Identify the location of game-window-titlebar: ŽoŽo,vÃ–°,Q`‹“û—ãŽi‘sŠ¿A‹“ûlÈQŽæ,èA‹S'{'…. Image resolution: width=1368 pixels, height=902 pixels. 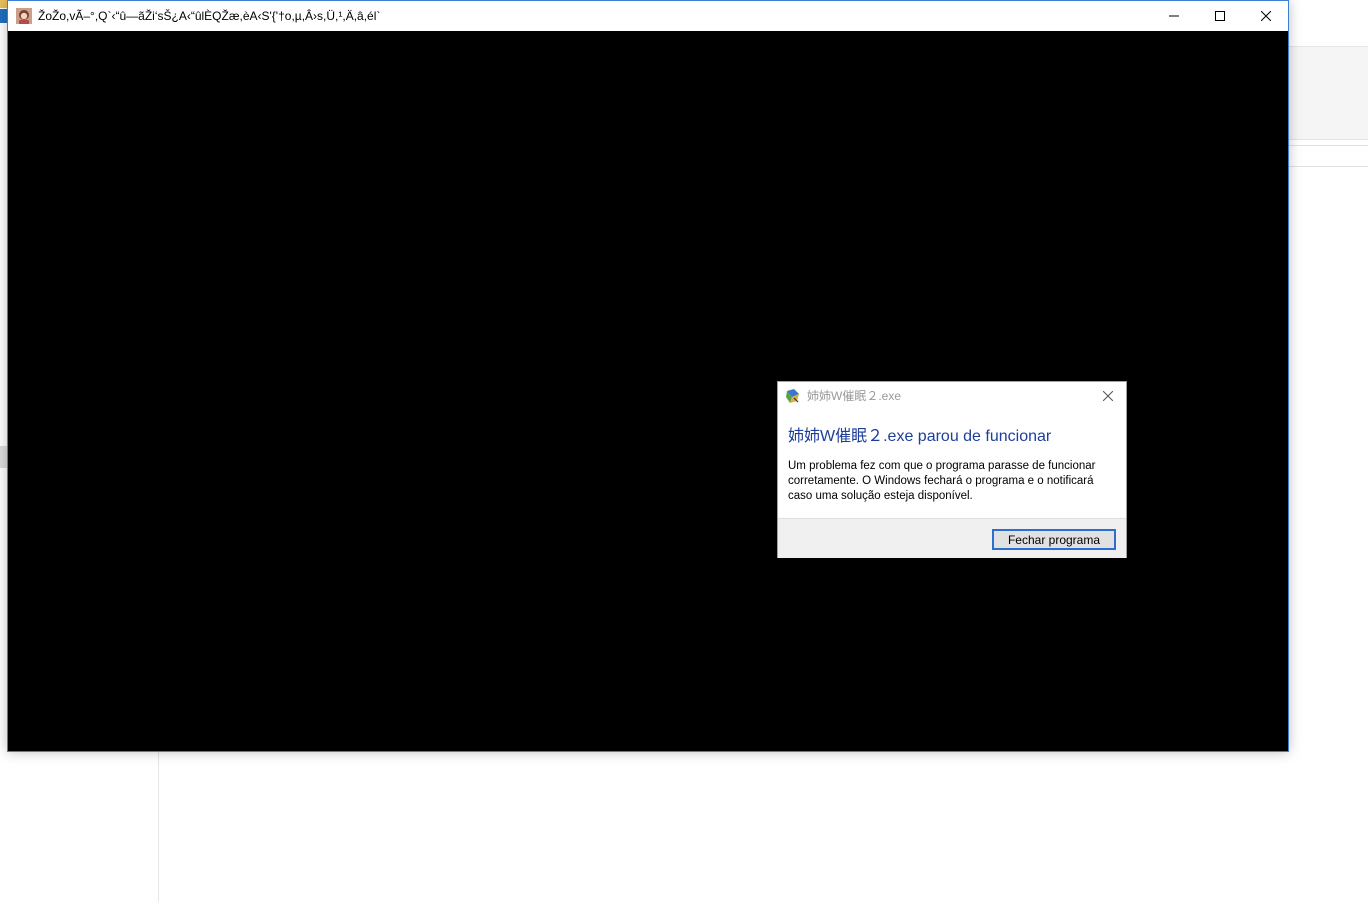
(648, 16).